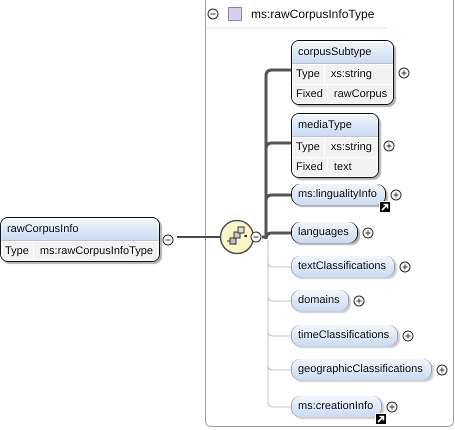 The height and width of the screenshot is (430, 455). What do you see at coordinates (361, 369) in the screenshot?
I see `element-node: geographicClassifications` at bounding box center [361, 369].